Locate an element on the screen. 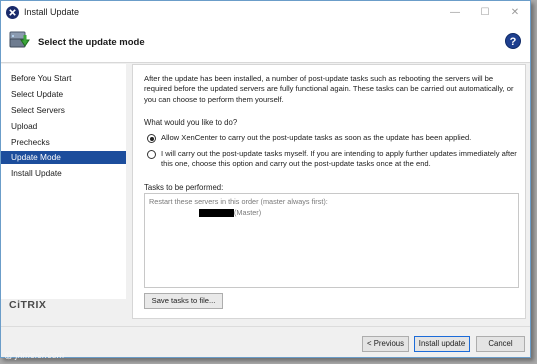  watermark: @ jhmeier.com is located at coordinates (34, 355).